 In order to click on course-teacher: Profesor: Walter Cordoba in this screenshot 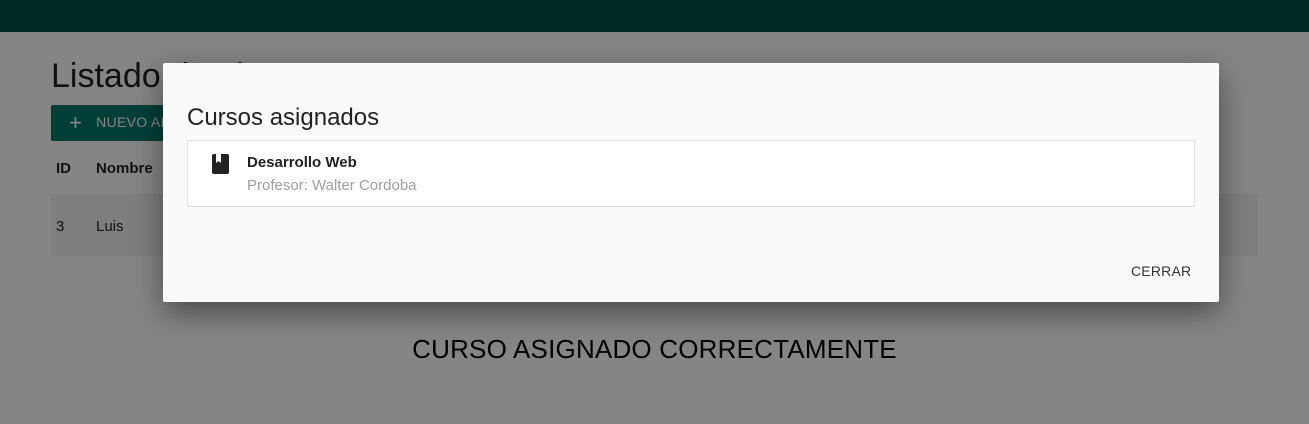, I will do `click(332, 185)`.